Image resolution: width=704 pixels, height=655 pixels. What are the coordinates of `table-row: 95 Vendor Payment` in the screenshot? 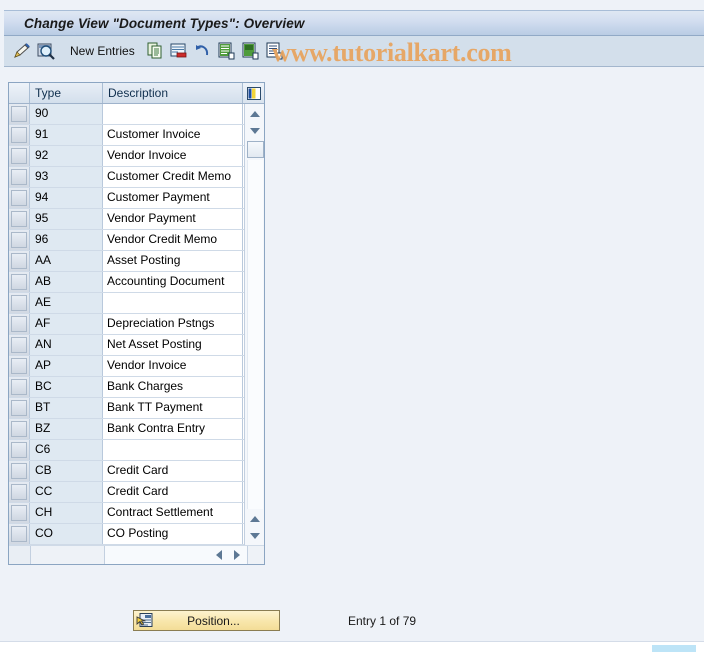 It's located at (126, 219).